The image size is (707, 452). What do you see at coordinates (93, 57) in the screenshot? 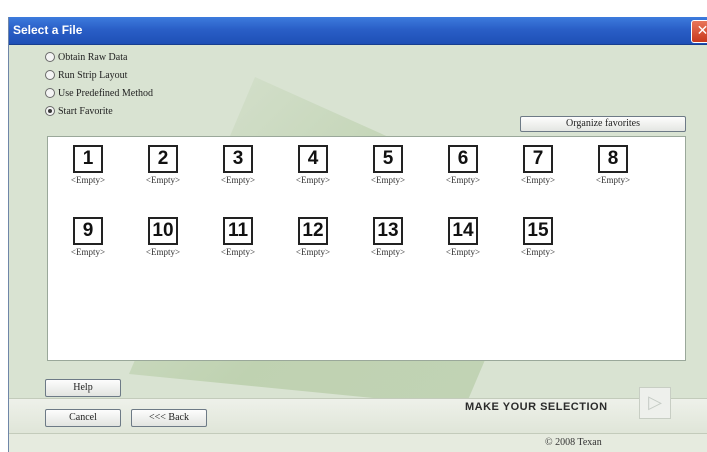
I see `option-label: Obtain Raw Data` at bounding box center [93, 57].